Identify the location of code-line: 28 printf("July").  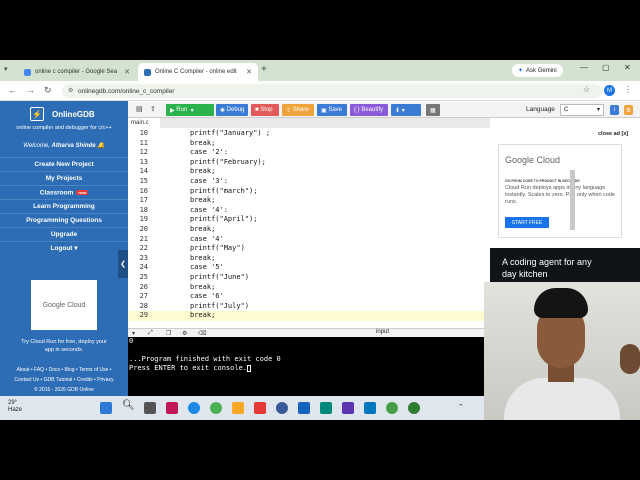
(188, 307).